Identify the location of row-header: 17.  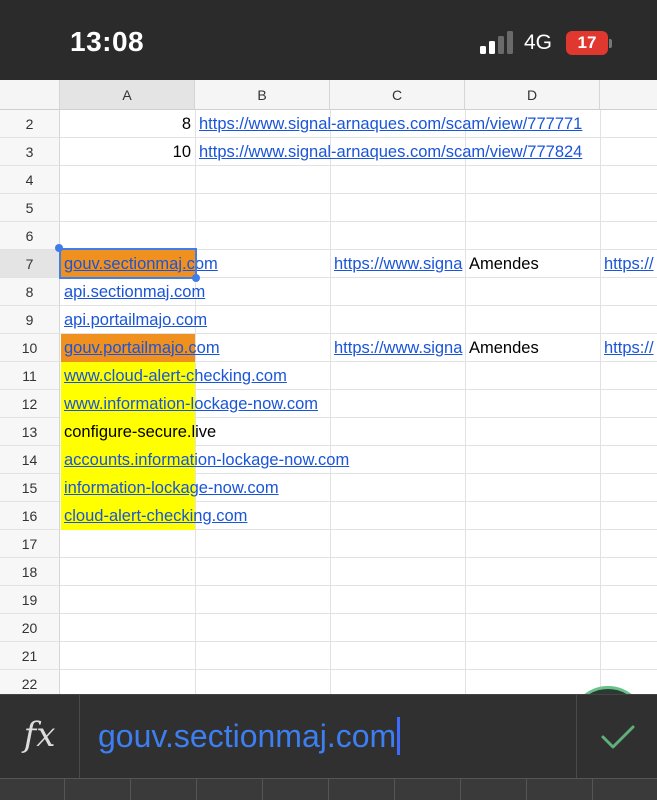
(30, 544).